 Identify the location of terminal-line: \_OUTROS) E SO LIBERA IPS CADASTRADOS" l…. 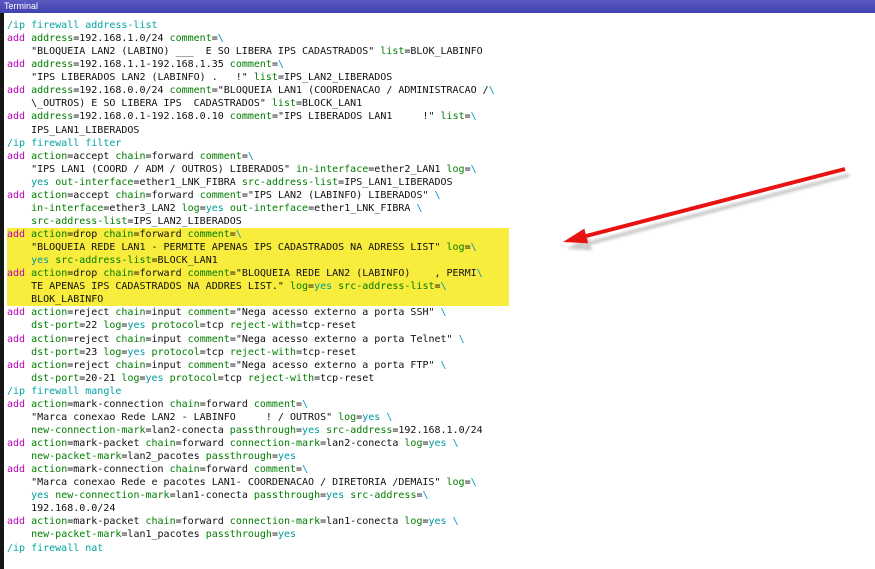
(185, 104).